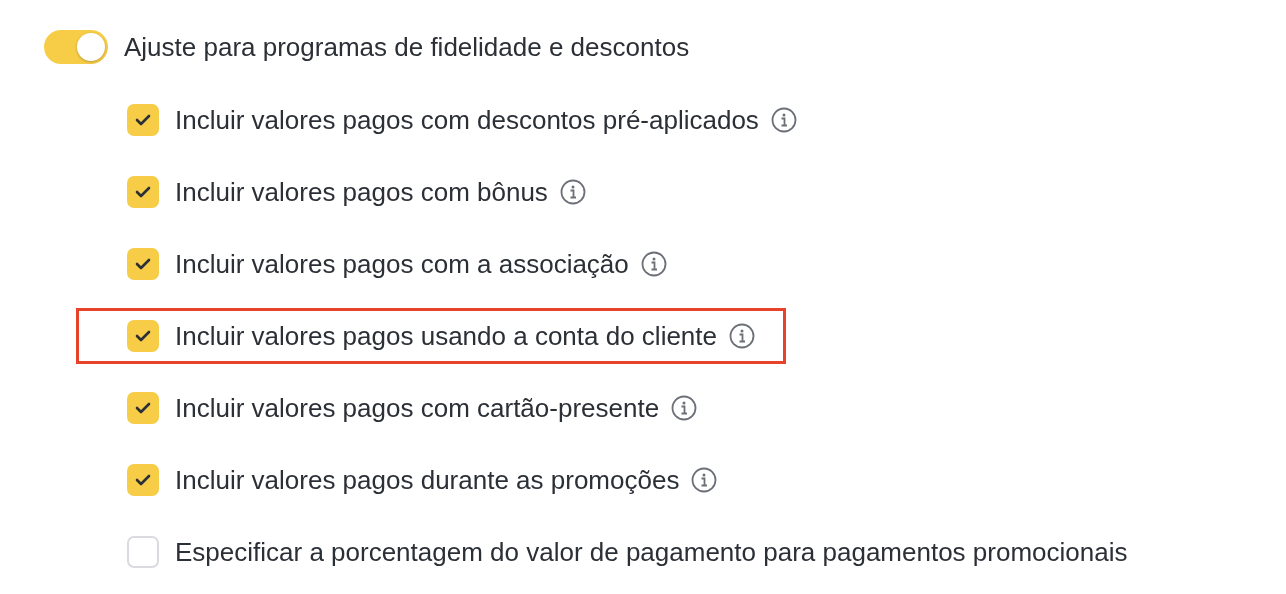  Describe the element at coordinates (651, 552) in the screenshot. I see `option-label: Especificar a porcentagem do valor de pagamento para pagamentos promocionais` at that location.